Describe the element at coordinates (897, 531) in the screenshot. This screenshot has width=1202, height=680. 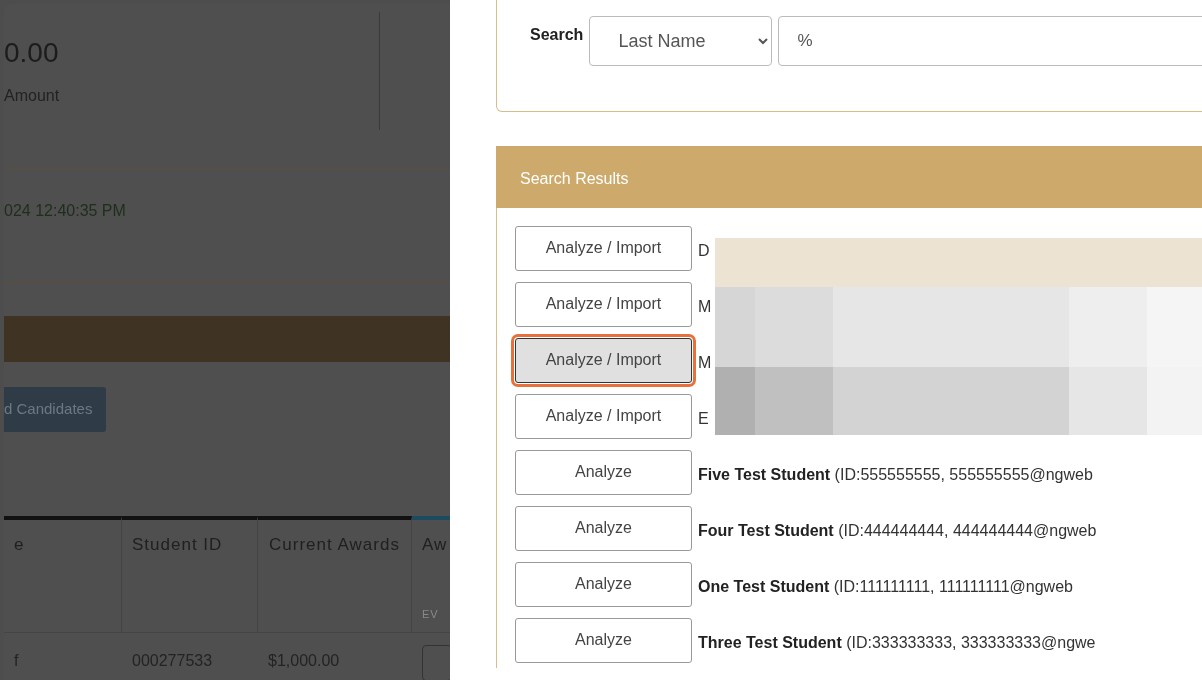
I see `student-entry: Four Test Student (ID:444444444, 444444444@ngweb` at that location.